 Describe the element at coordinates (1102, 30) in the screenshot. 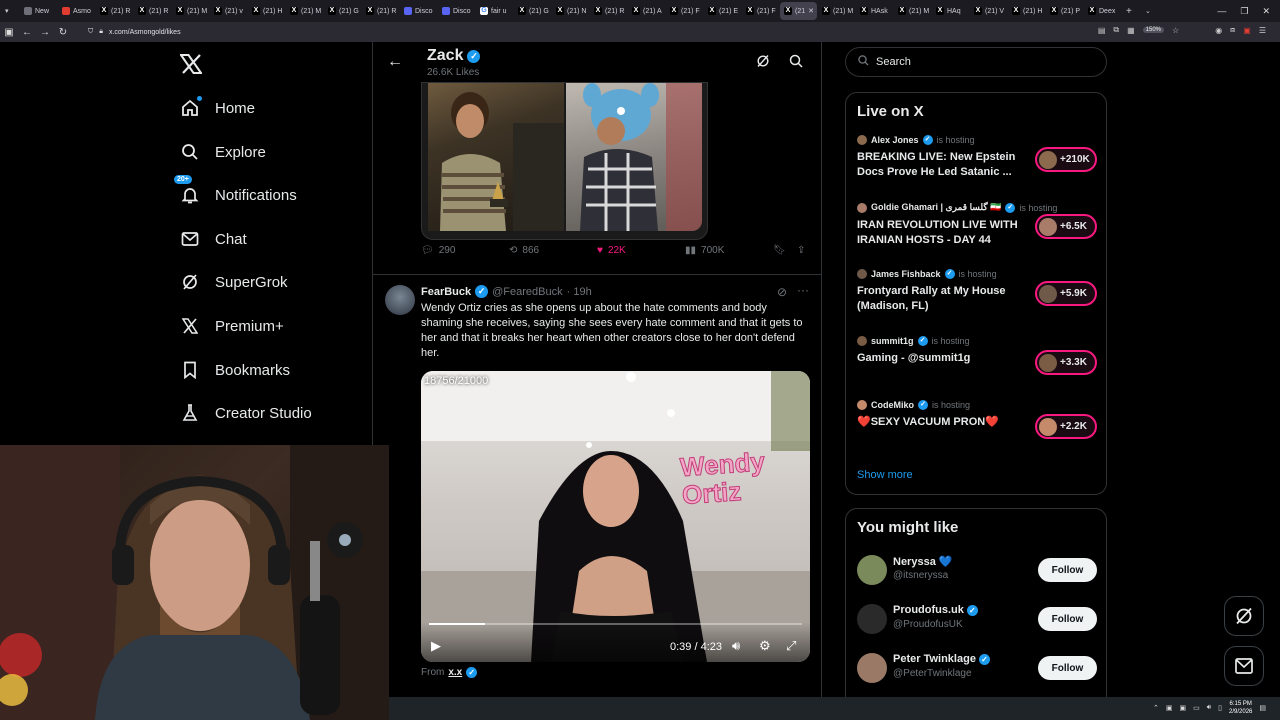

I see `reader-icon: ▤` at that location.